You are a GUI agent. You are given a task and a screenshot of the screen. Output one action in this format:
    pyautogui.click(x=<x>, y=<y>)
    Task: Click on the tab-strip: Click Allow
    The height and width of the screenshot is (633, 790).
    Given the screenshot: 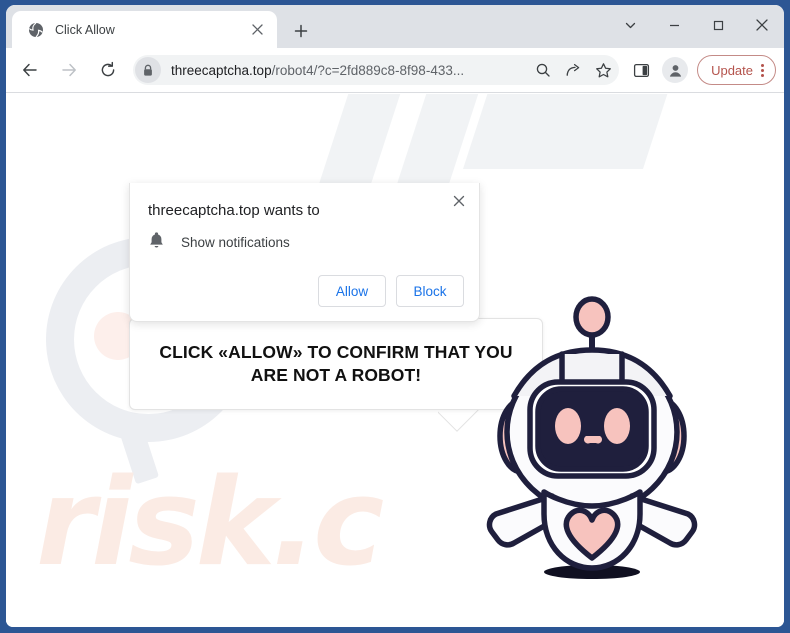 What is the action you would take?
    pyautogui.click(x=395, y=26)
    